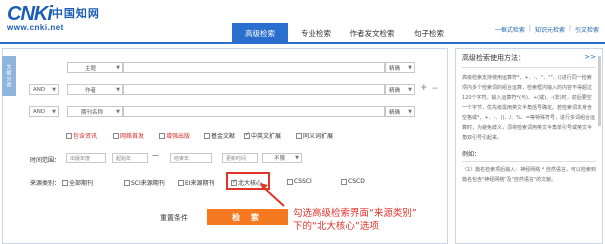 The width and height of the screenshot is (605, 244). What do you see at coordinates (45, 160) in the screenshot?
I see `time-range-label: 时间范围：` at bounding box center [45, 160].